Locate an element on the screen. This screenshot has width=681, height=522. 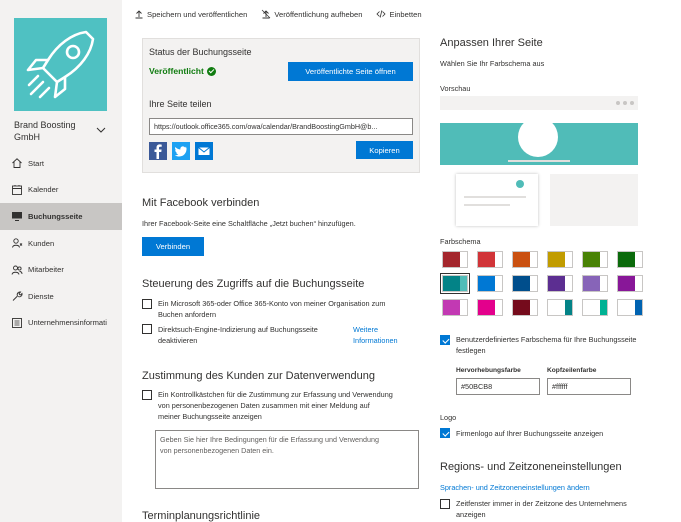
preview-logo-circle is located at coordinates (538, 137).